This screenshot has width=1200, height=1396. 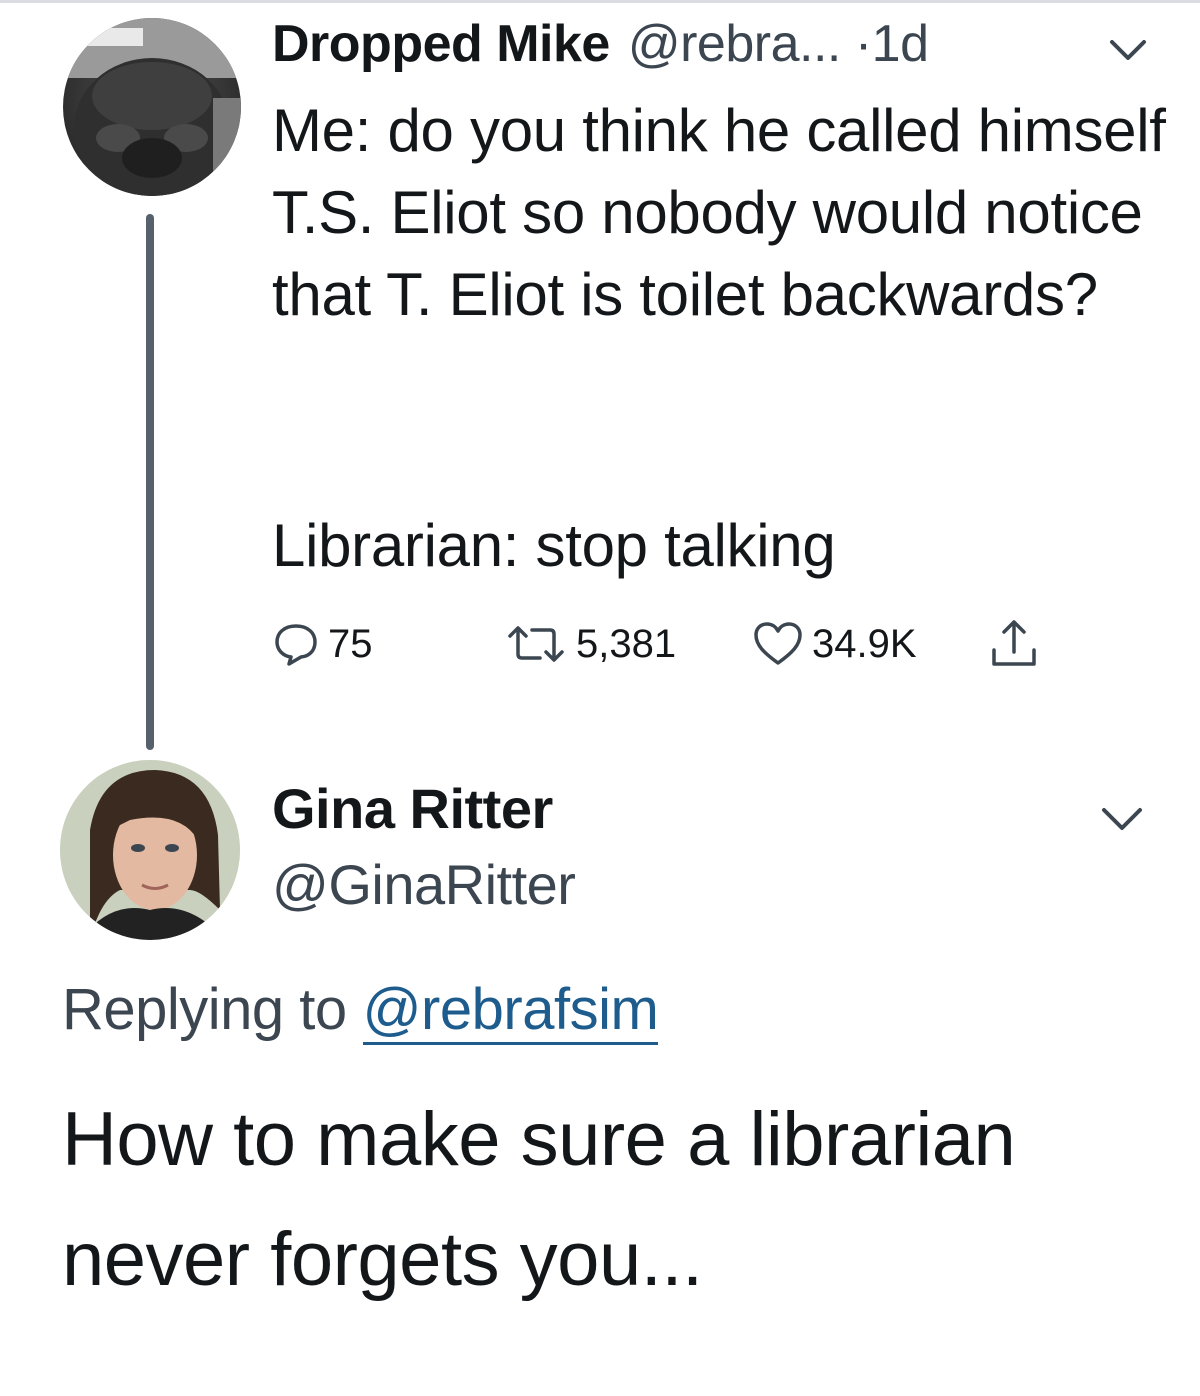 I want to click on tweet-actions: 75 5,381 34.9K, so click(x=672, y=644).